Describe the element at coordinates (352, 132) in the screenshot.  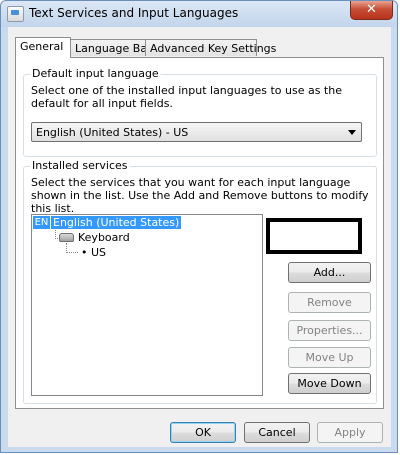
I see `chevron-down-icon` at that location.